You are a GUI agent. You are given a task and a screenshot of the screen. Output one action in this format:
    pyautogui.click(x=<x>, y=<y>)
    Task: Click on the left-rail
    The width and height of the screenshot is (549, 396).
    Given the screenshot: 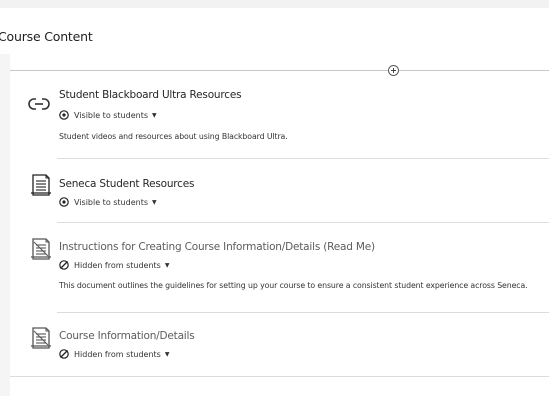 What is the action you would take?
    pyautogui.click(x=5, y=225)
    